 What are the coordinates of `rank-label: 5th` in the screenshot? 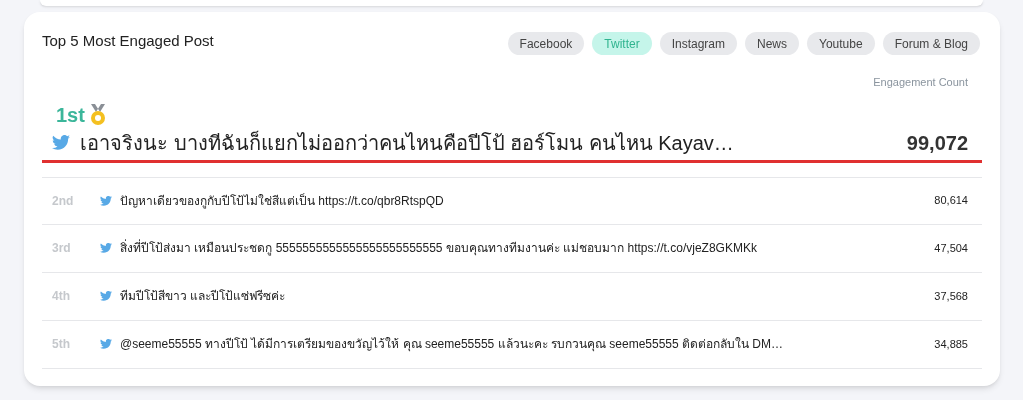 It's located at (61, 344).